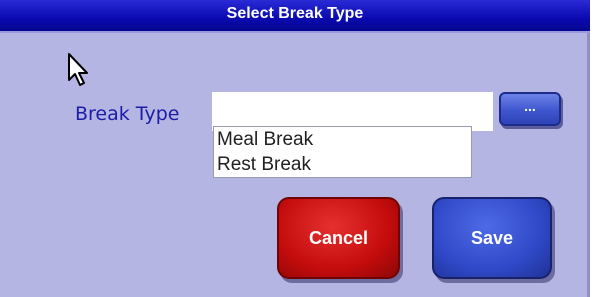 The image size is (594, 297). I want to click on dialog-title: Select Break Type, so click(295, 13).